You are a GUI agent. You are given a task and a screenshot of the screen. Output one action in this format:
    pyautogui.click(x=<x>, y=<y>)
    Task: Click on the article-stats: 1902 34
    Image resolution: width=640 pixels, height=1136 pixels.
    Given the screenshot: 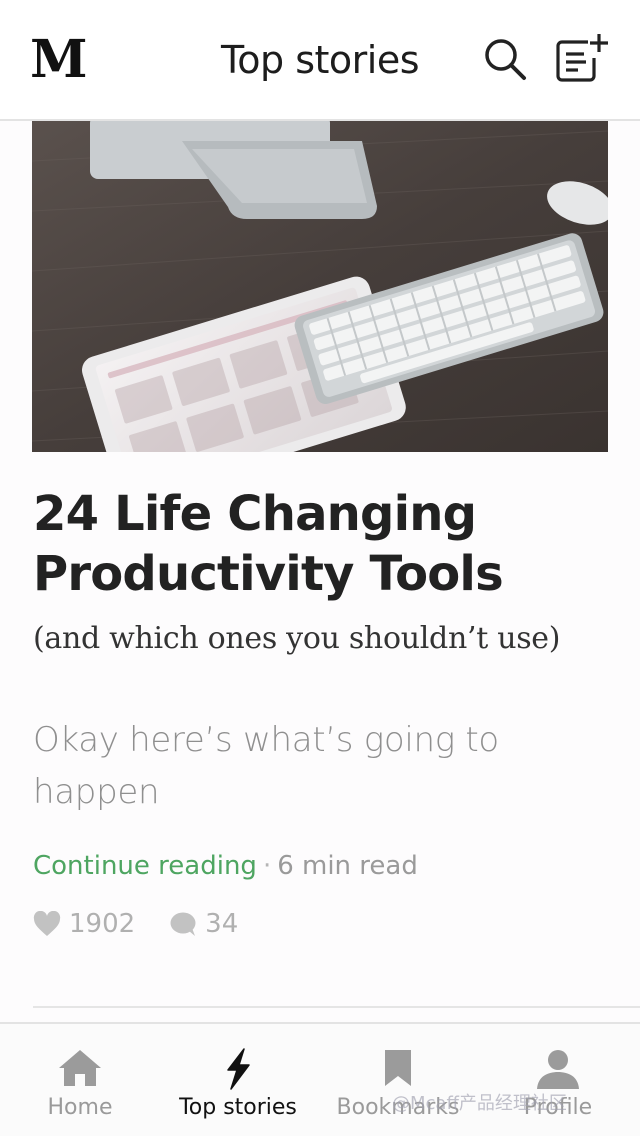 What is the action you would take?
    pyautogui.click(x=135, y=924)
    